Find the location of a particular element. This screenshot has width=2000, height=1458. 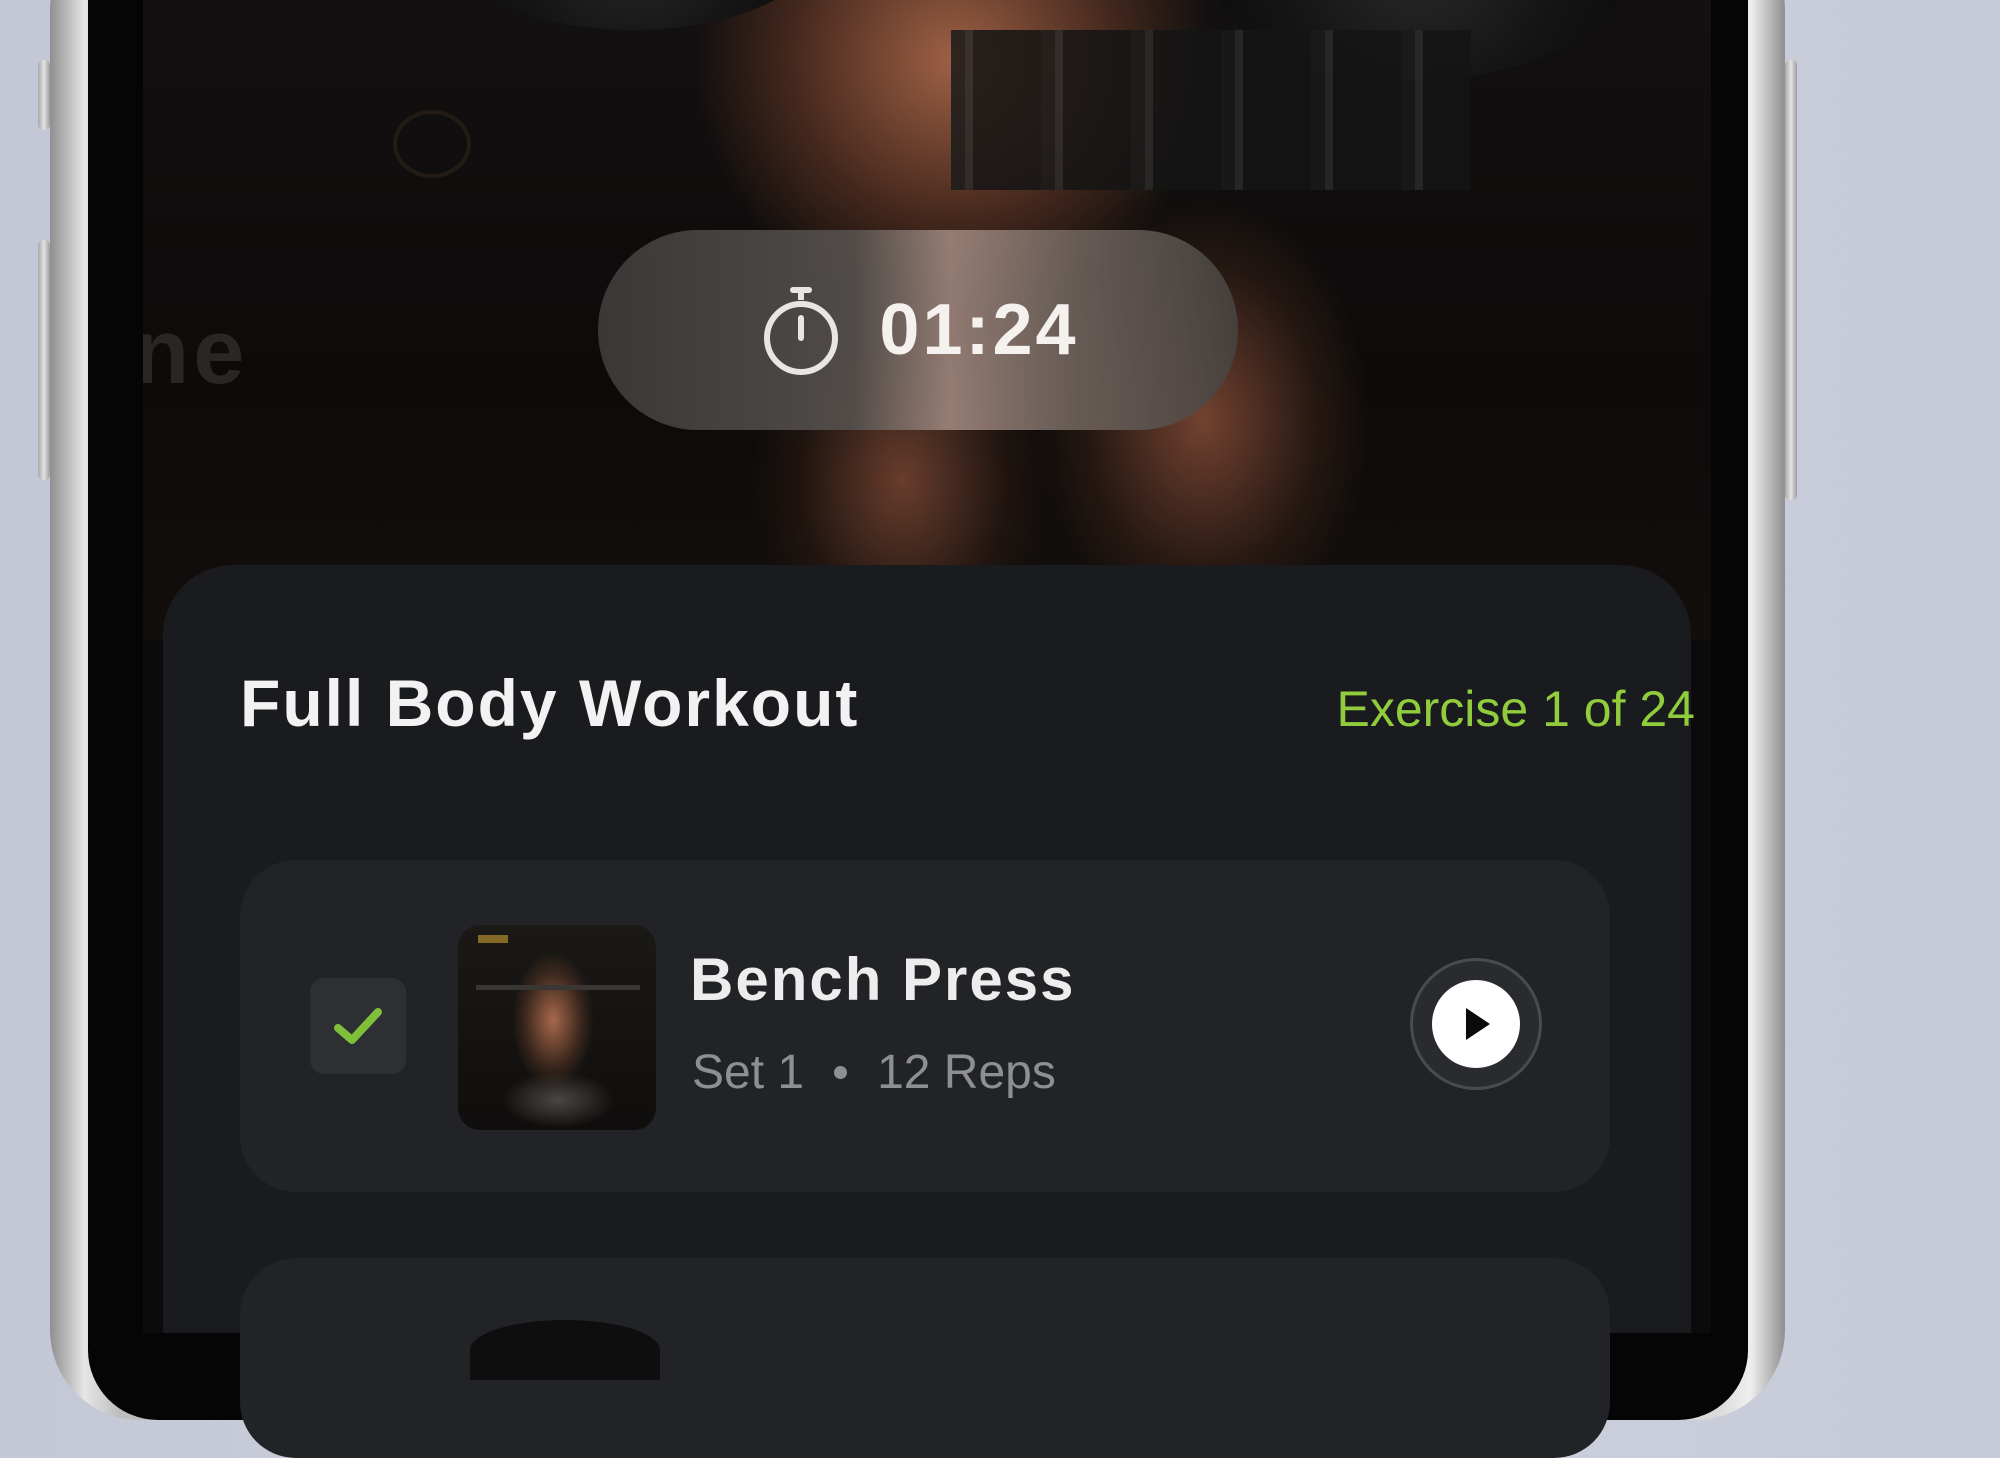

timer-value: 01:24 is located at coordinates (979, 330).